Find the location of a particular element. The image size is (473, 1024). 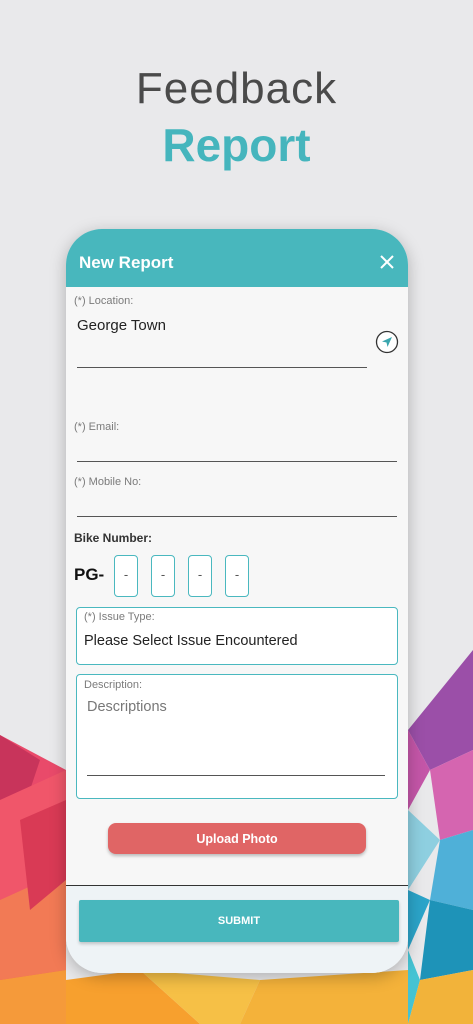

locate-button is located at coordinates (387, 342).